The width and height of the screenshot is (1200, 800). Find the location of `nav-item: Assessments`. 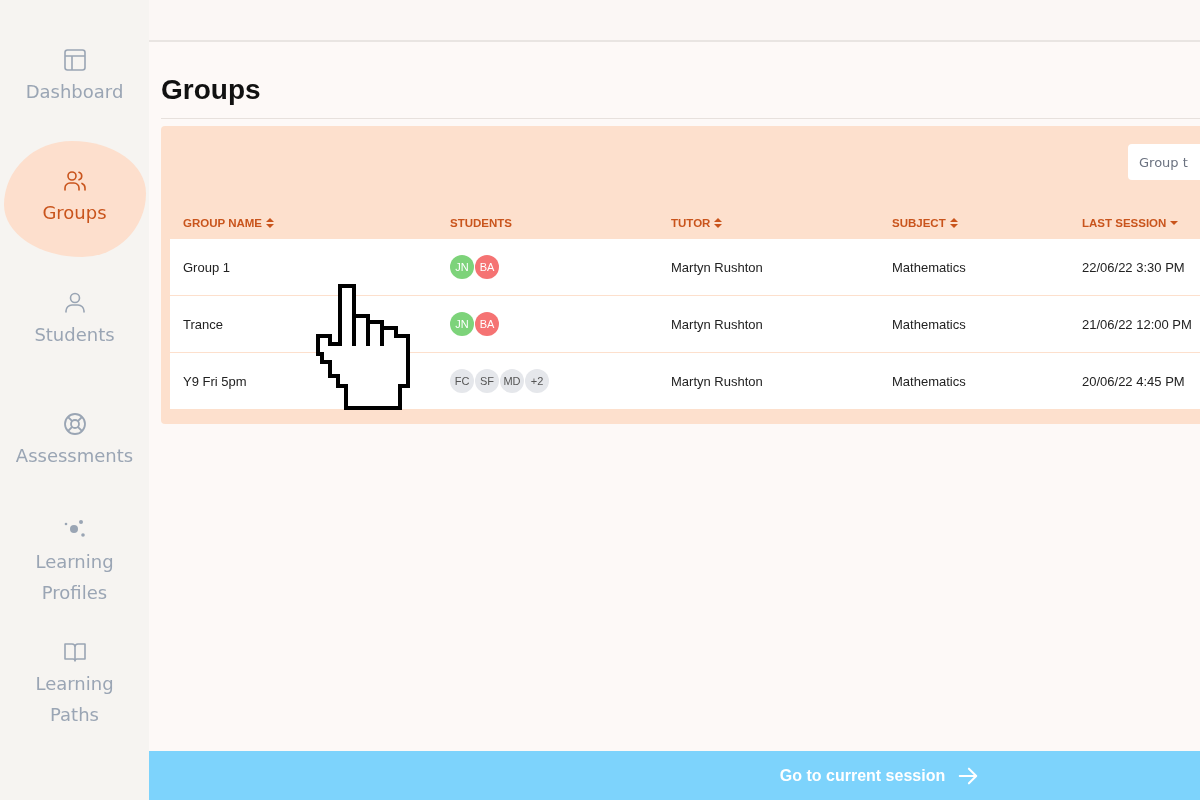

nav-item: Assessments is located at coordinates (74, 441).